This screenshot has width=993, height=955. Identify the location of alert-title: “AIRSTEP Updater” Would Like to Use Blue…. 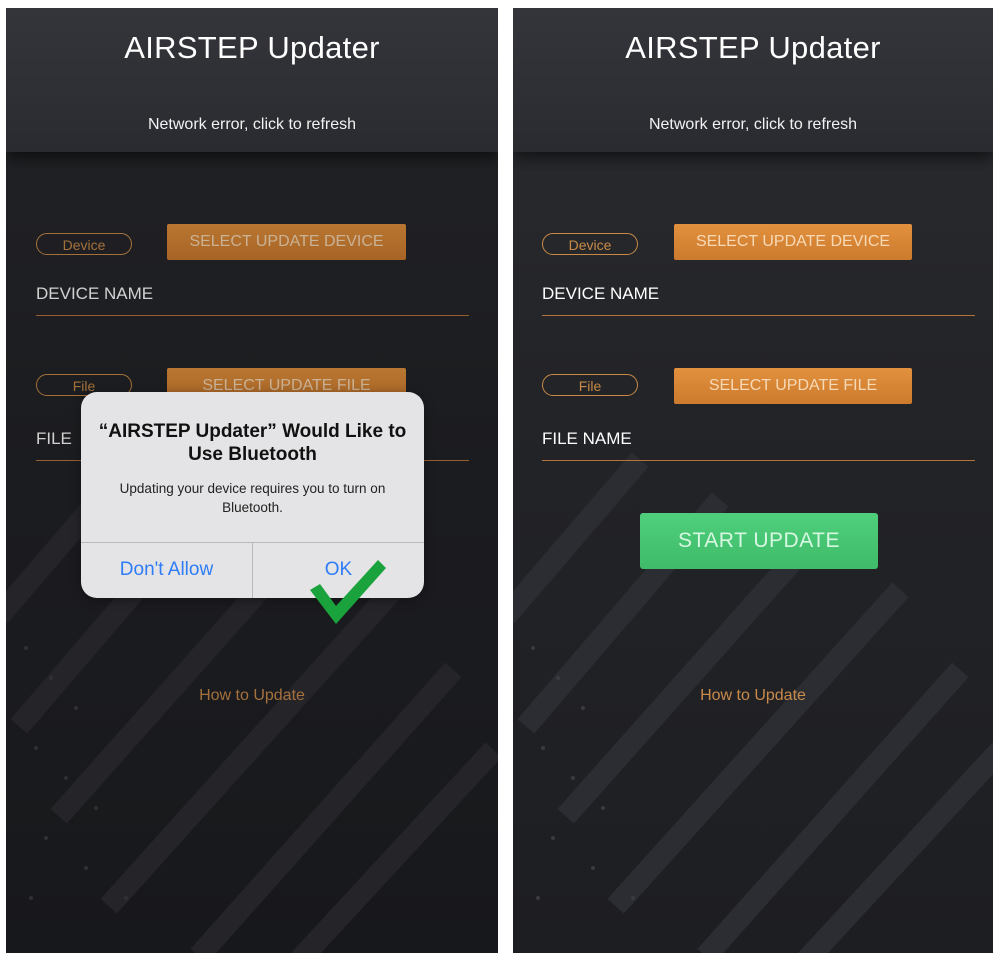
(252, 443).